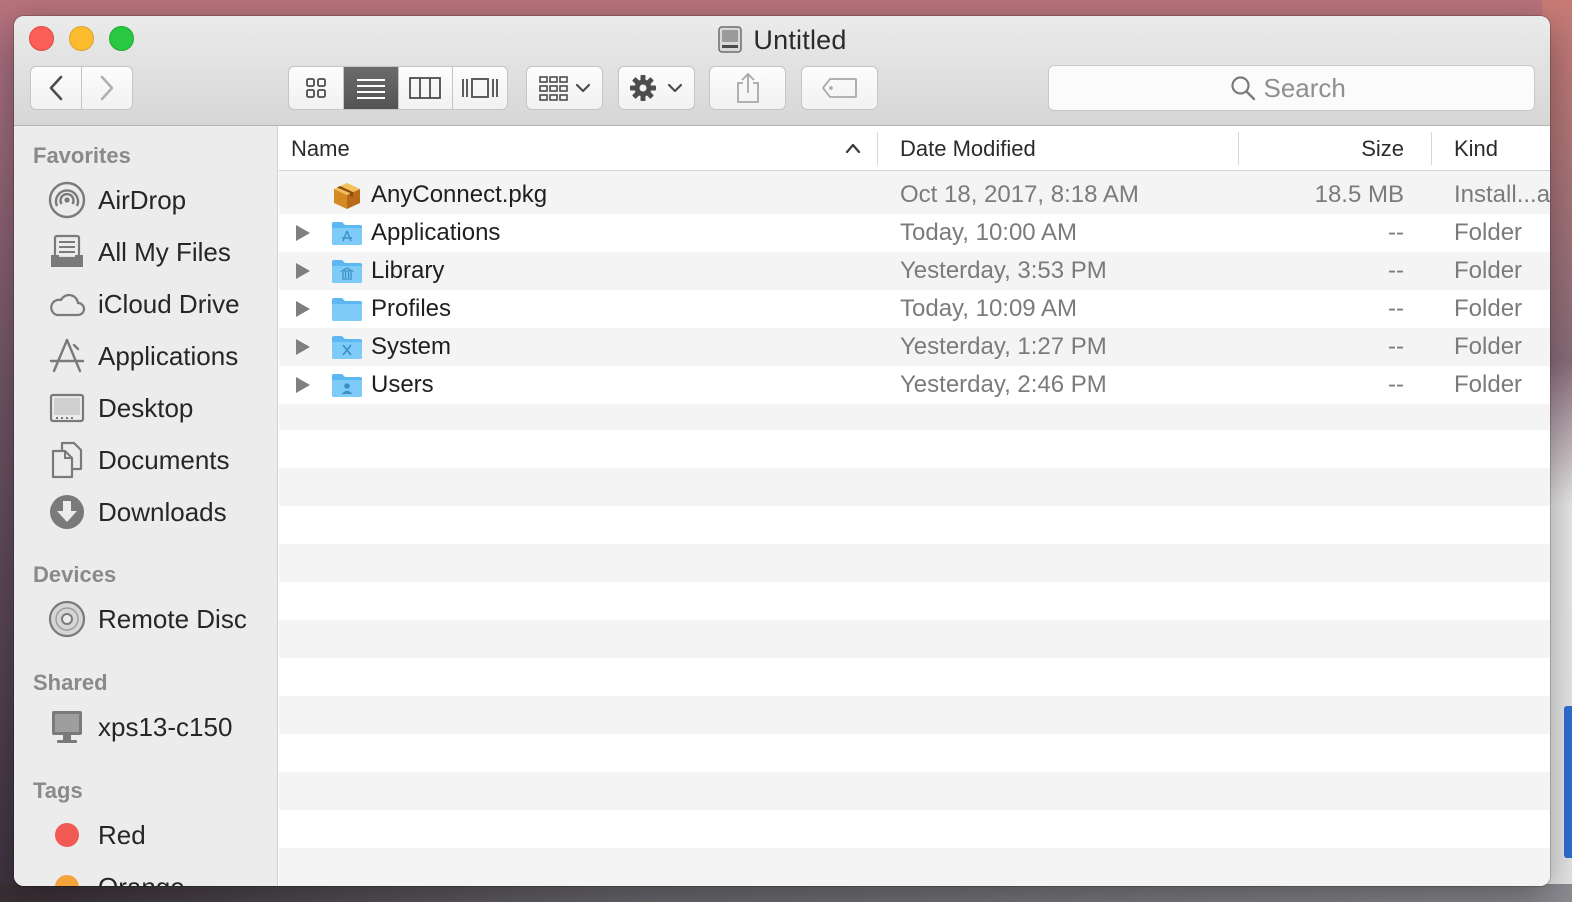  What do you see at coordinates (169, 303) in the screenshot?
I see `sidebar-item-label: iCloud Drive` at bounding box center [169, 303].